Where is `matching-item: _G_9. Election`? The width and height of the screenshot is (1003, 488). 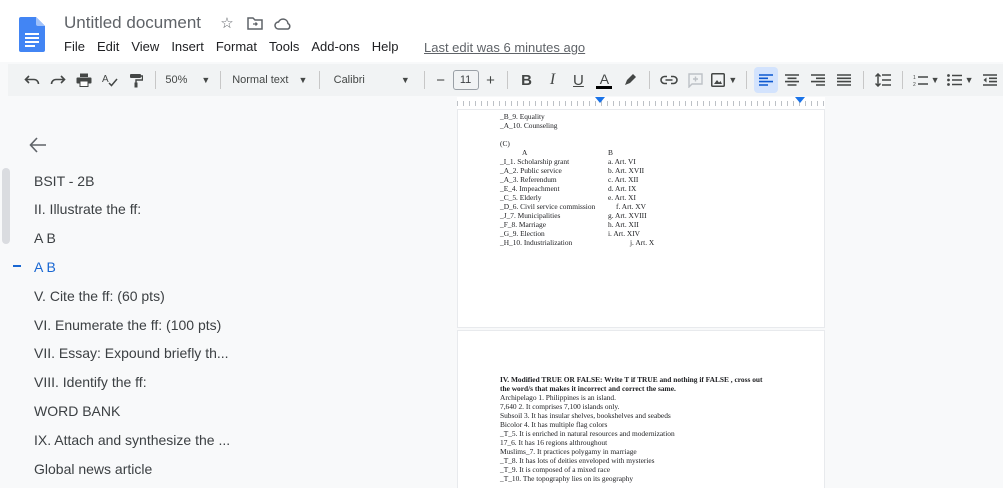
matching-item: _G_9. Election is located at coordinates (522, 233).